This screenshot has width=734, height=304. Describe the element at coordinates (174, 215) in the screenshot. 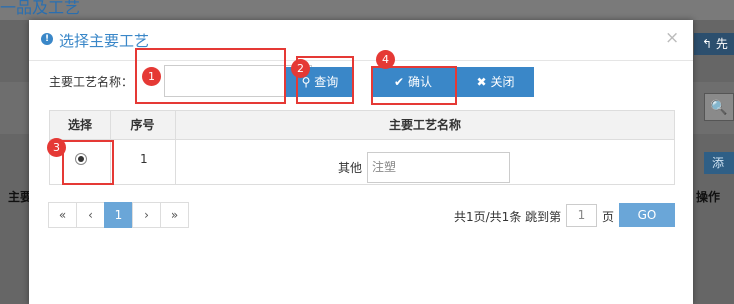

I see `last-page-button: »` at that location.